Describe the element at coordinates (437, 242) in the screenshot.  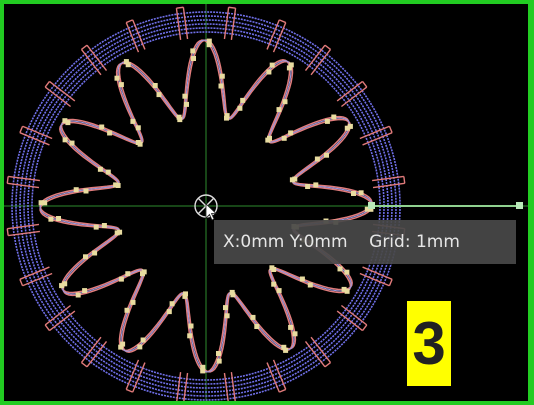
I see `grid-value: 1mm` at that location.